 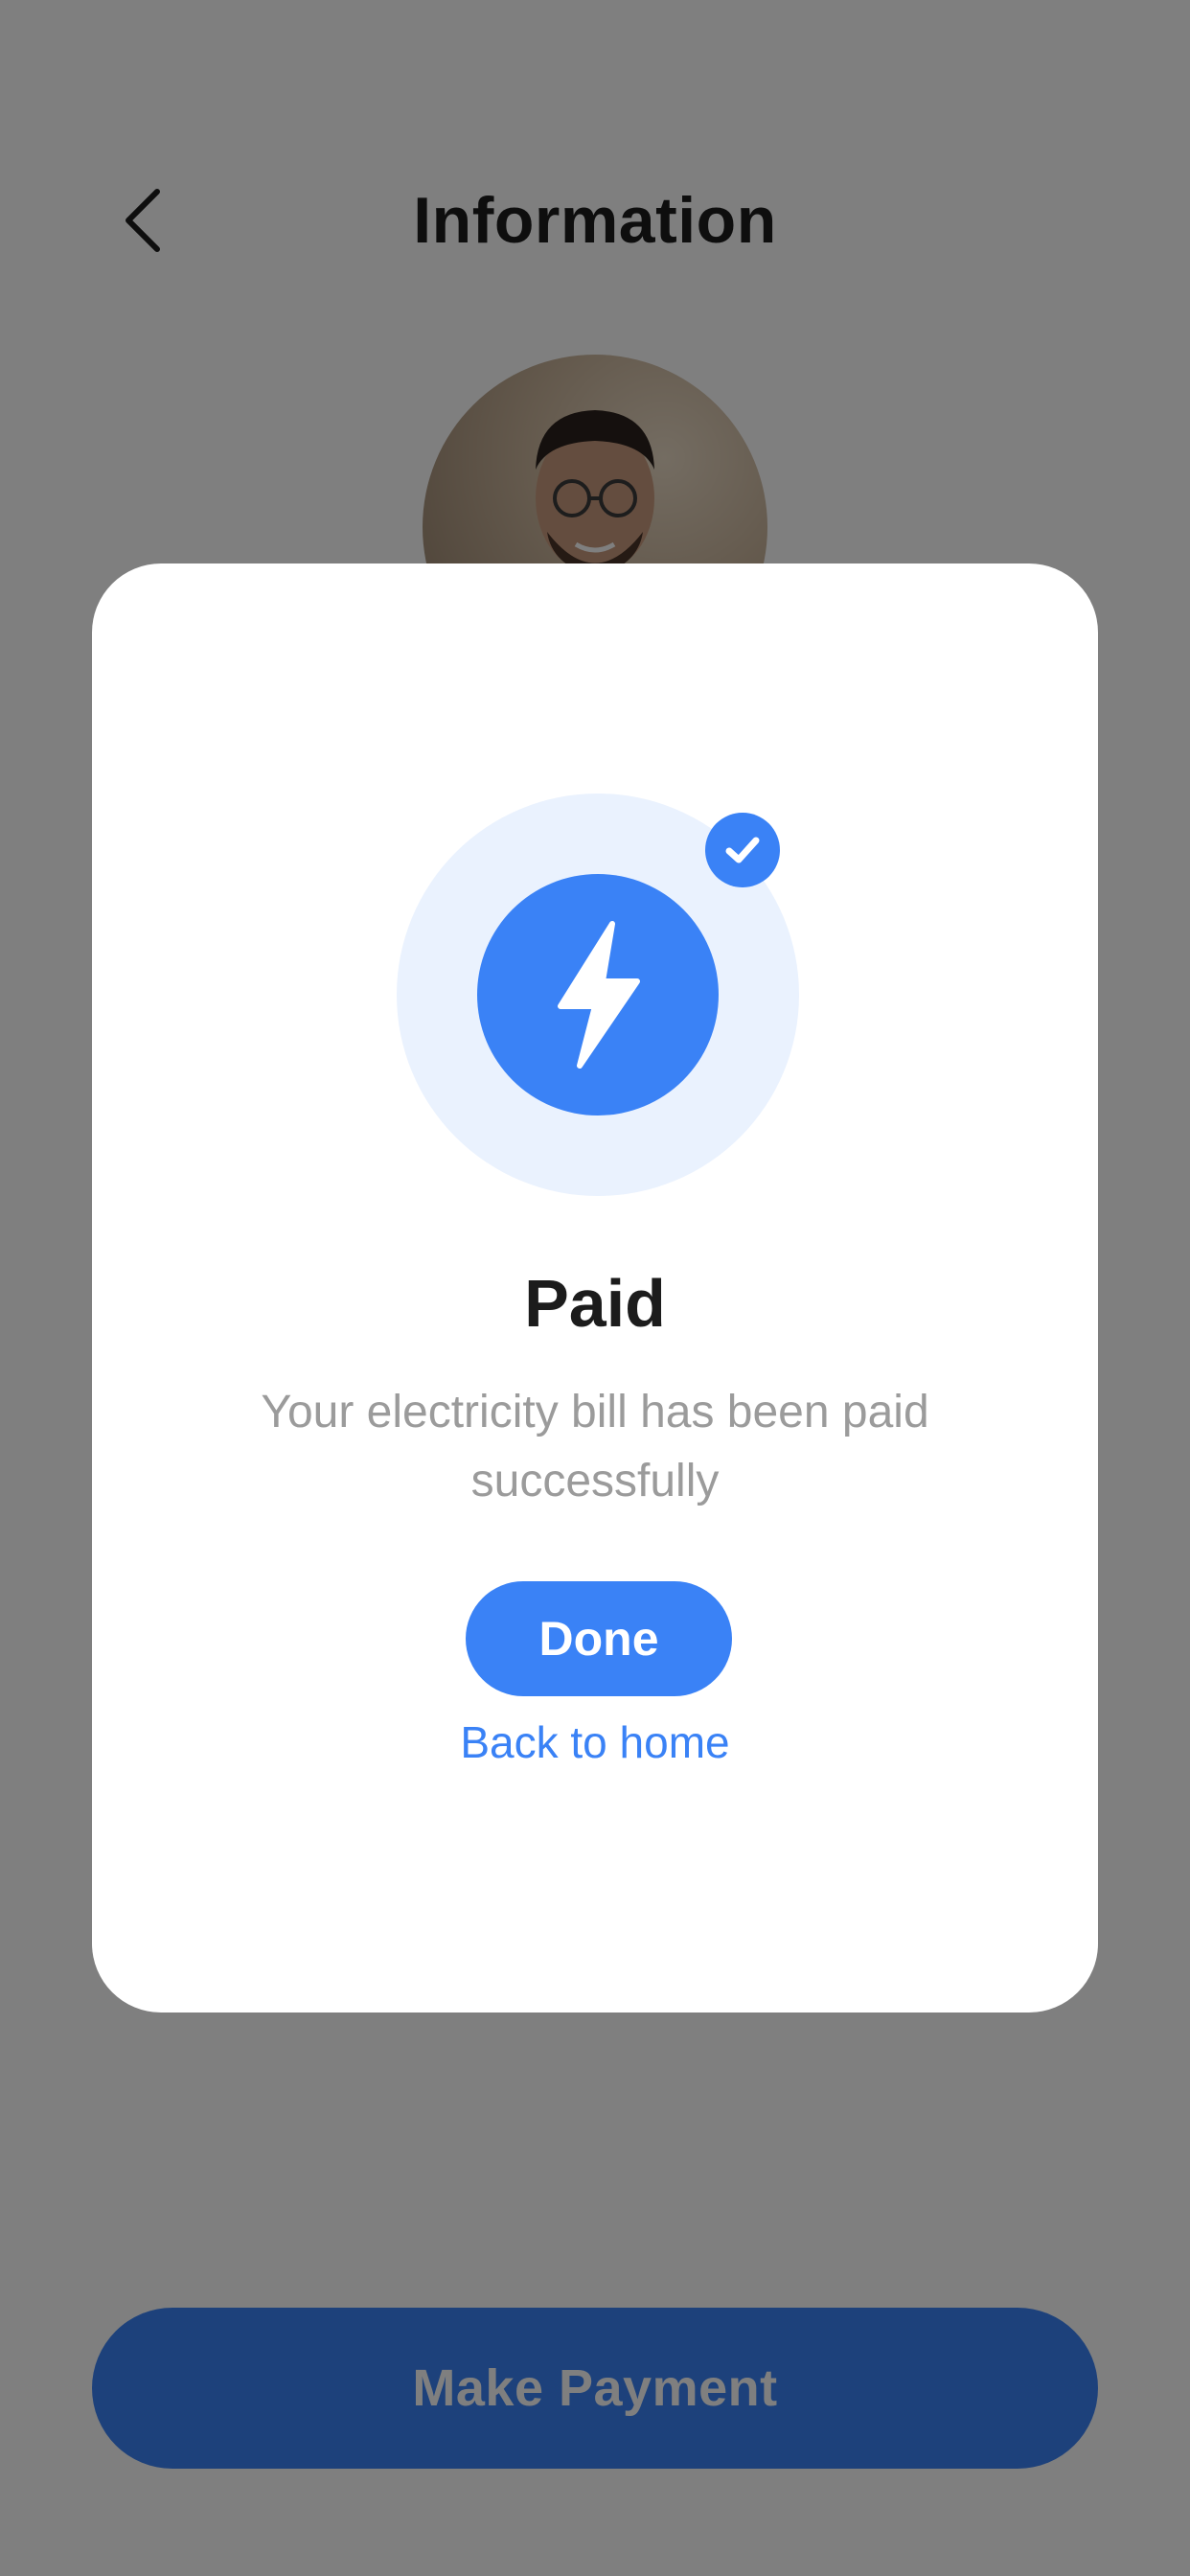 I want to click on check-icon, so click(x=743, y=850).